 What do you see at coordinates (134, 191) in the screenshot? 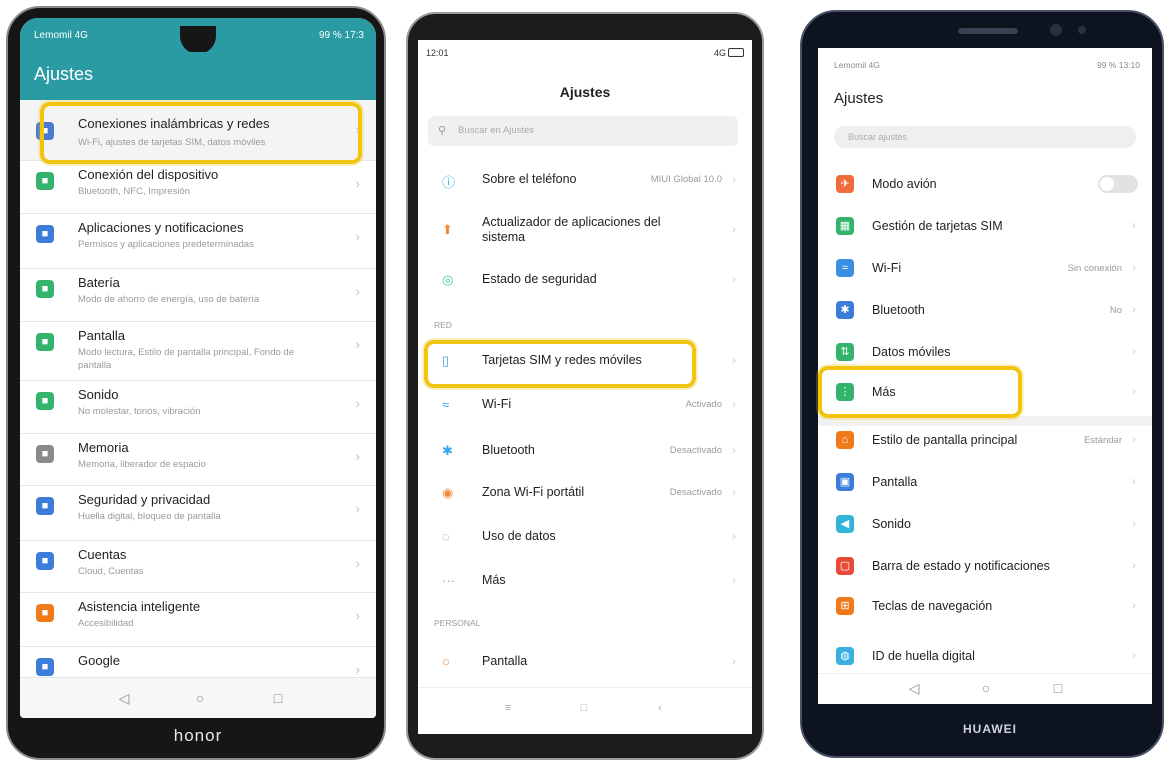
I see `row-subtitle: Bluetooth, NFC, Impresión` at bounding box center [134, 191].